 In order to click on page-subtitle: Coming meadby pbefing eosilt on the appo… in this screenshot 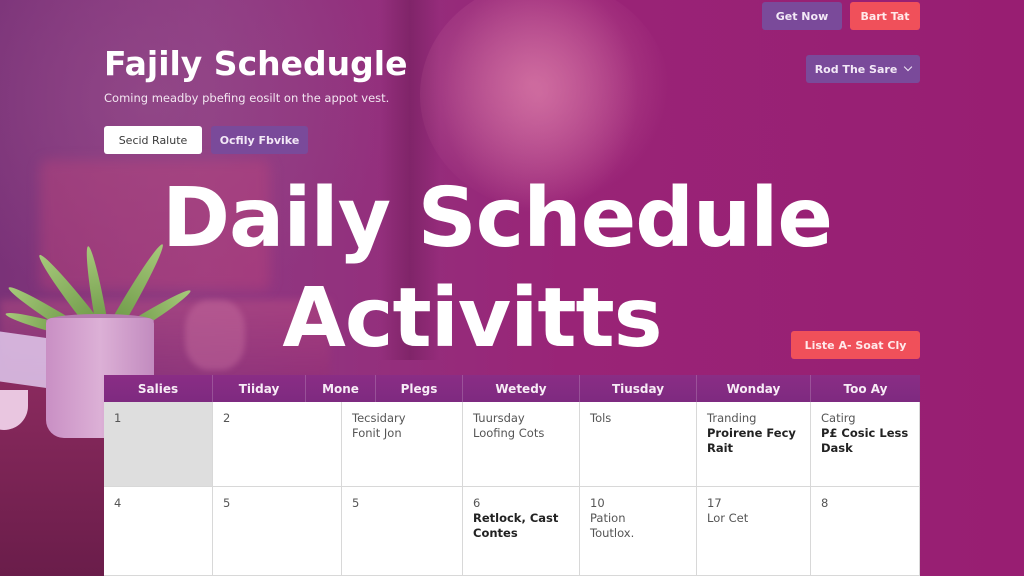, I will do `click(247, 98)`.